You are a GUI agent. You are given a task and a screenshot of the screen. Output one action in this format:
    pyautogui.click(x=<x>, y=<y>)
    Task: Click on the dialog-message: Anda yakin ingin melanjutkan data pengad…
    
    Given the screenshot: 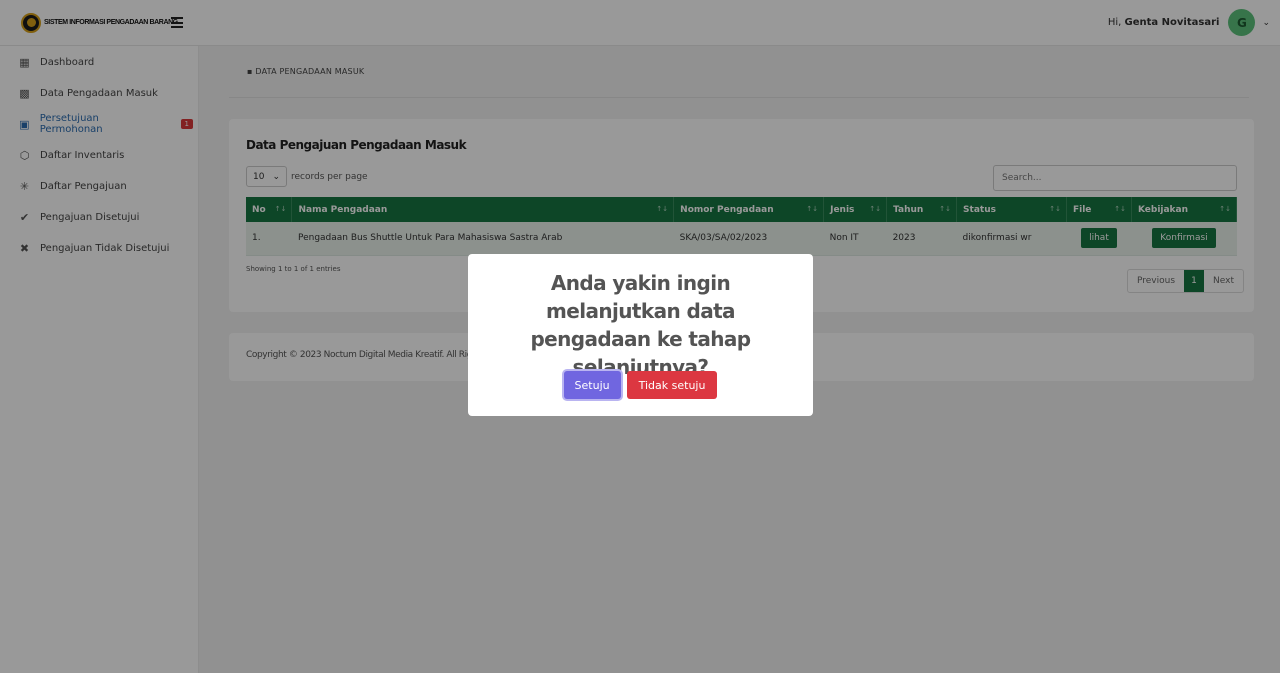 What is the action you would take?
    pyautogui.click(x=640, y=325)
    